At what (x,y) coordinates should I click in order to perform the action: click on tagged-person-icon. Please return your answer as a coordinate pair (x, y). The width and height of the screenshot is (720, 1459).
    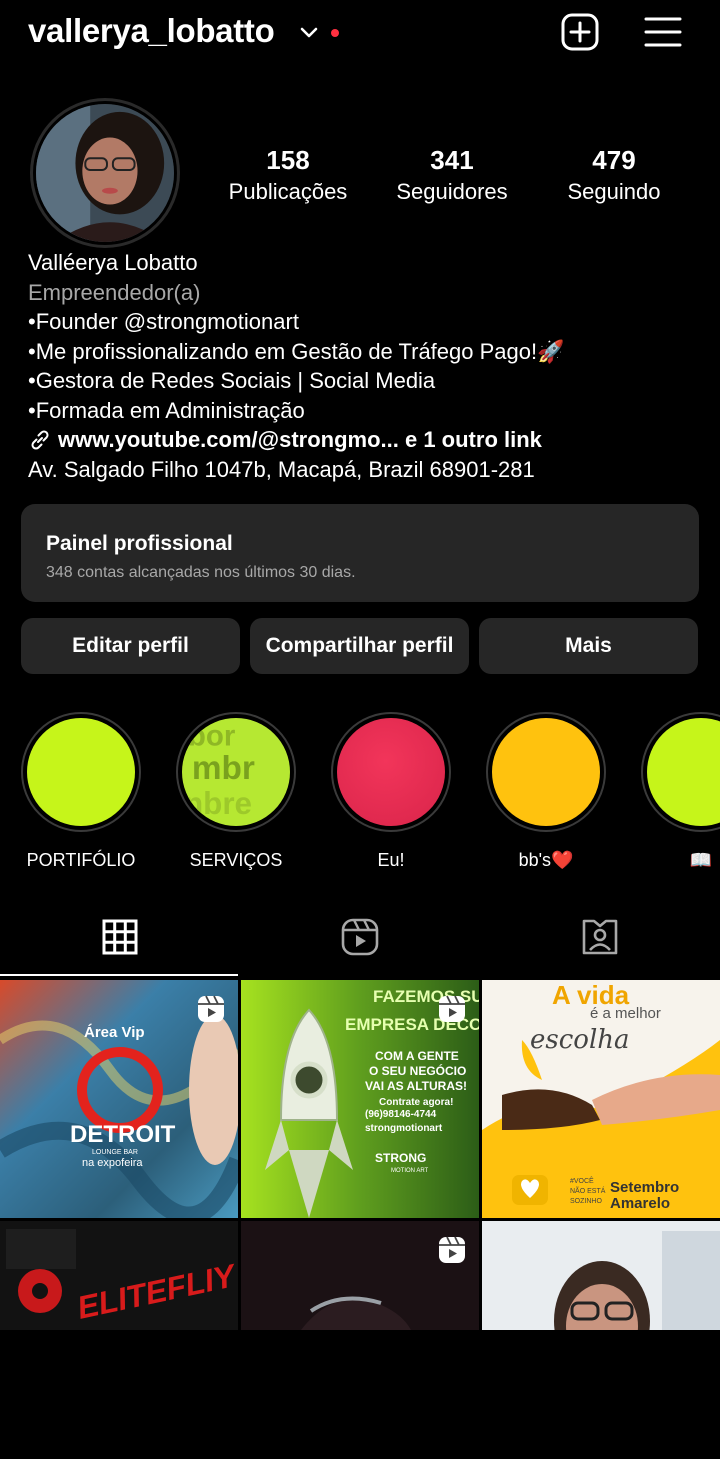
    Looking at the image, I should click on (600, 937).